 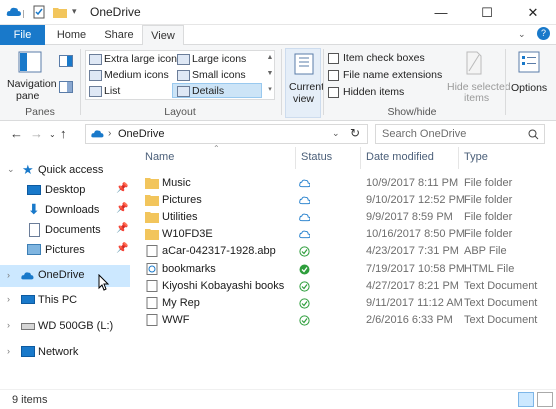 I want to click on layout-large-icons: Large icons, so click(x=219, y=59).